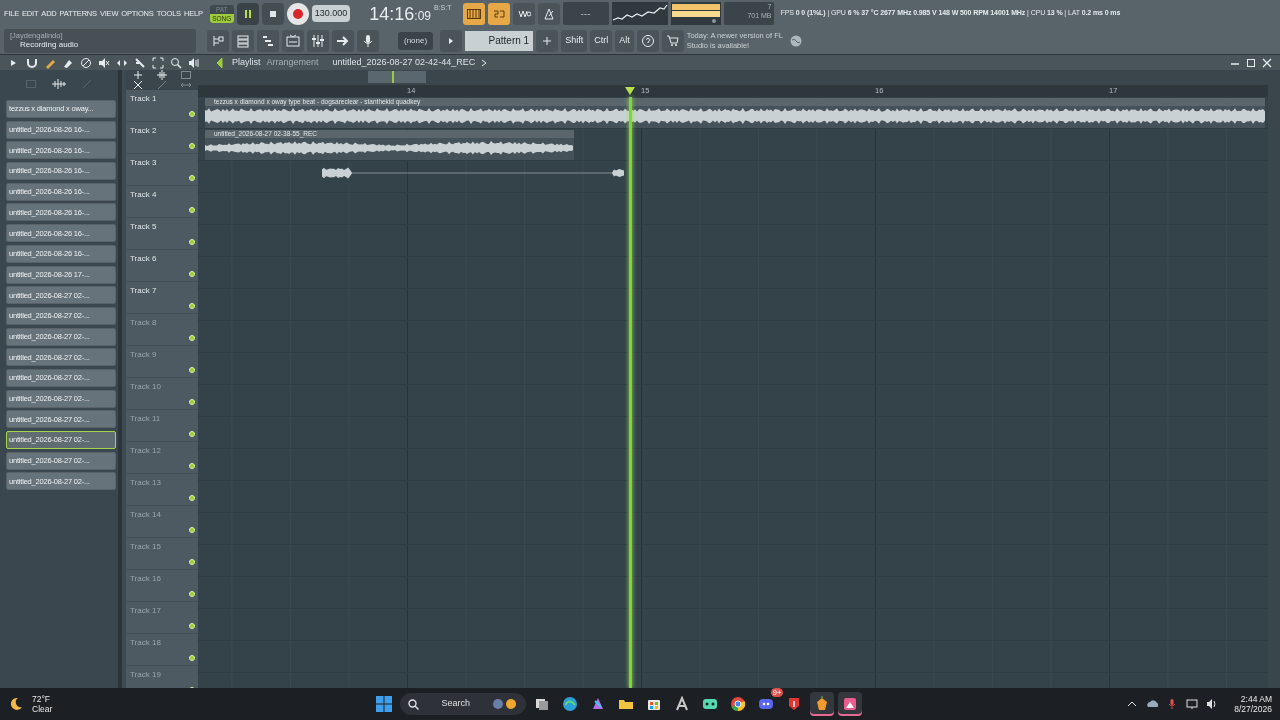  I want to click on playlist-icon, so click(293, 40).